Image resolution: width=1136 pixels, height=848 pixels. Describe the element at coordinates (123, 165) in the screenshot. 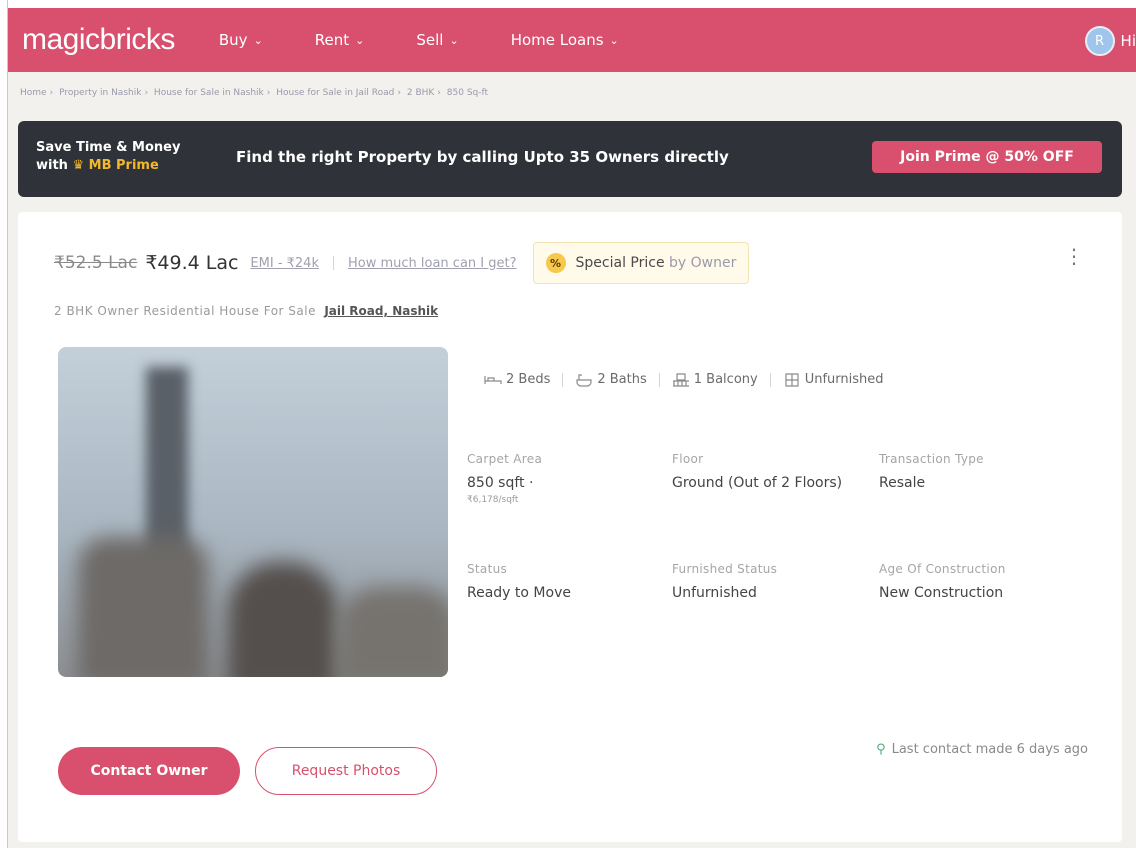

I see `prime-brand: MB Prime` at that location.